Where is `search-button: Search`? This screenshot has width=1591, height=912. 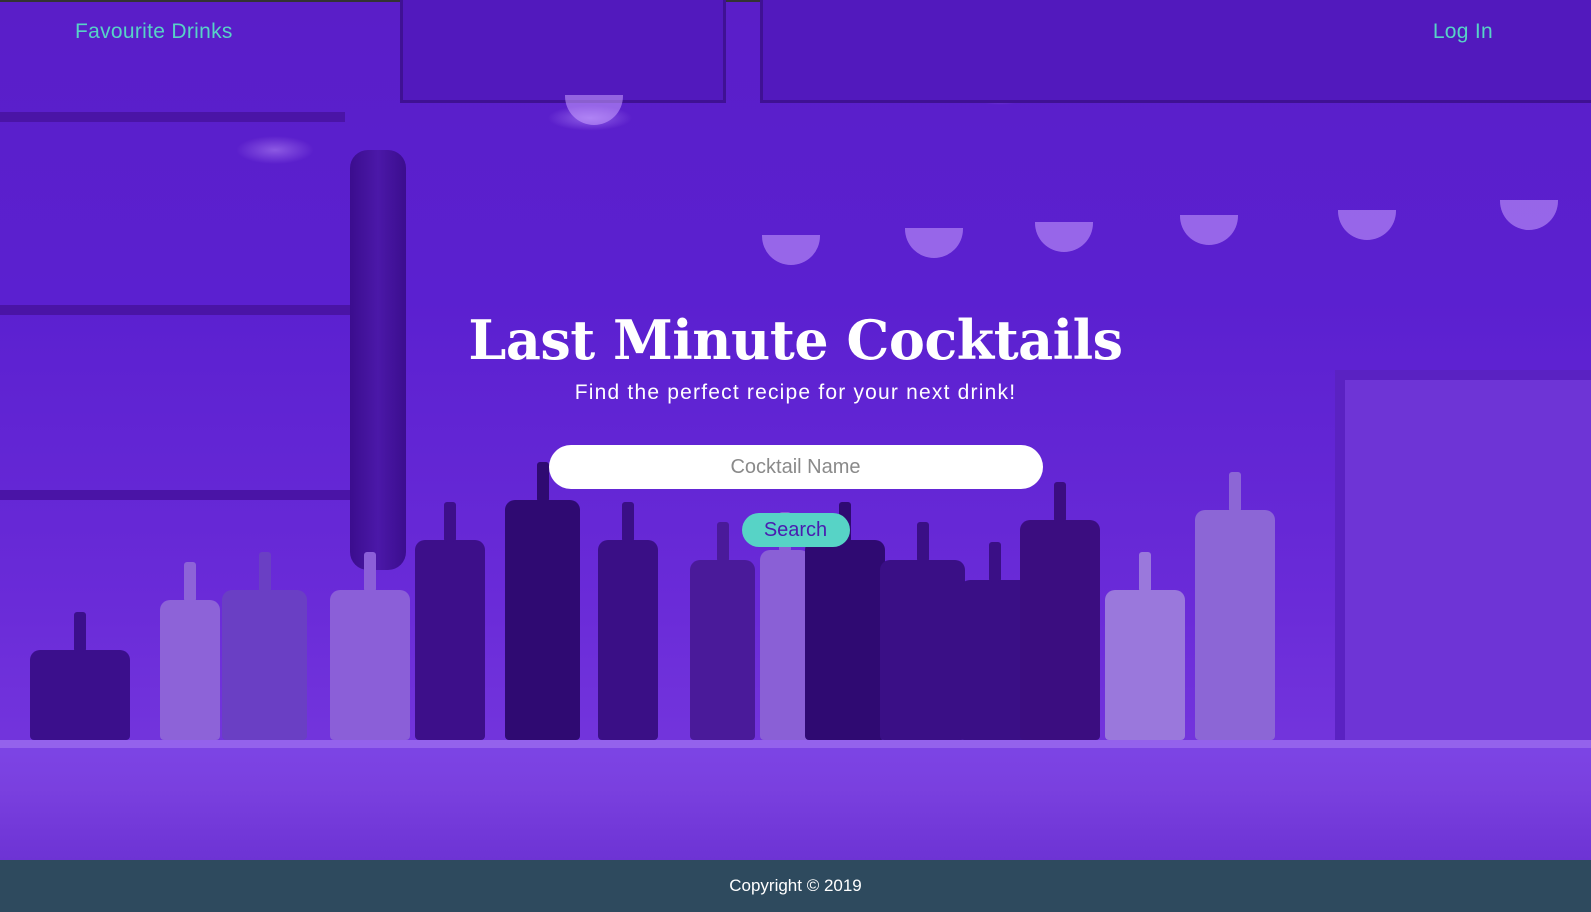 search-button: Search is located at coordinates (795, 530).